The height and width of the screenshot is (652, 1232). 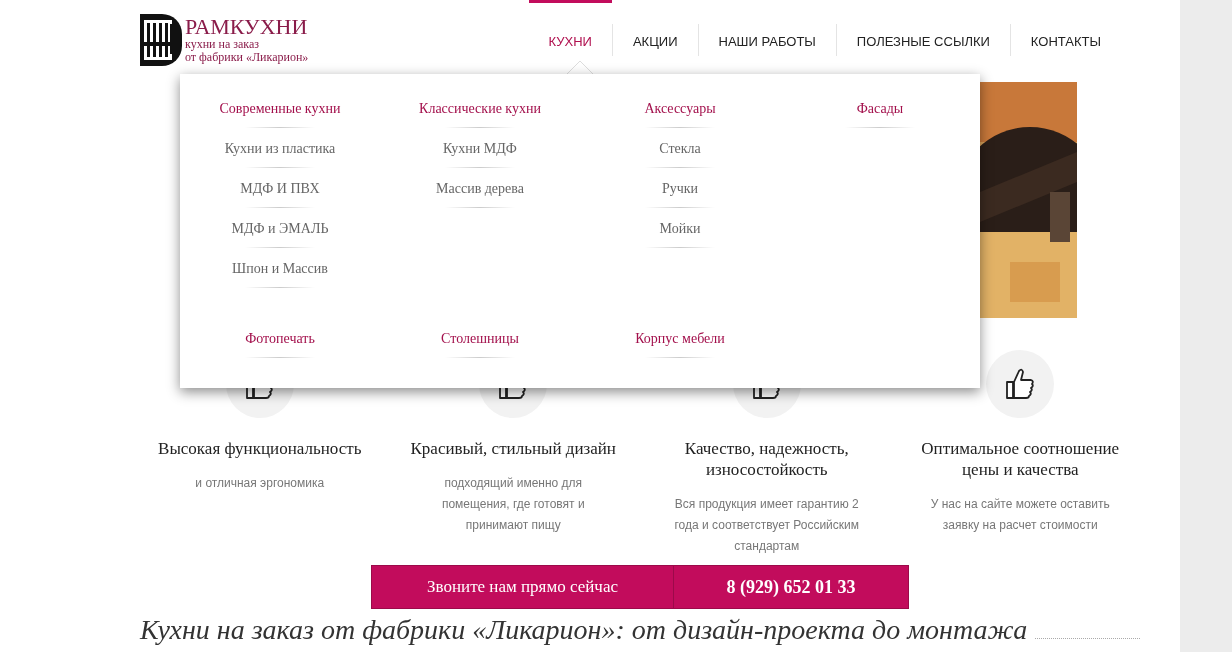 I want to click on feature-text: Вся продукция имеет гарантию 2 года и соответствует Российским стандартам, so click(x=766, y=525).